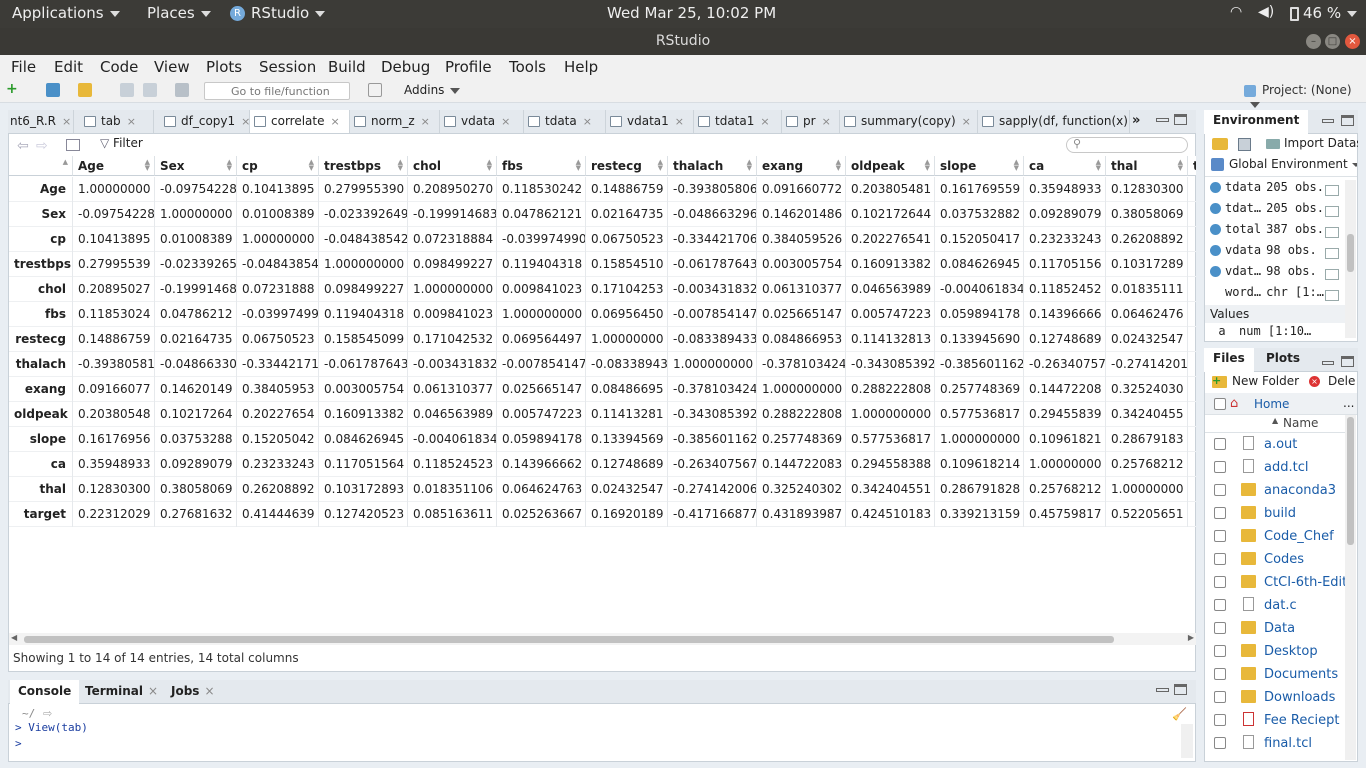 The width and height of the screenshot is (1366, 768). Describe the element at coordinates (114, 121) in the screenshot. I see `tab-tab: tab ×` at that location.